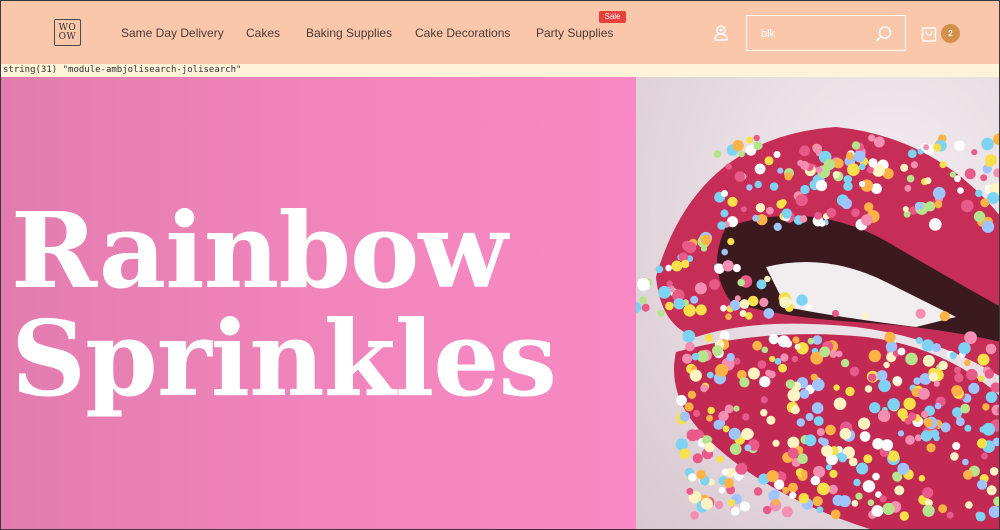 This screenshot has width=1000, height=530. I want to click on hero-title-line-1: Rainbow, so click(259, 250).